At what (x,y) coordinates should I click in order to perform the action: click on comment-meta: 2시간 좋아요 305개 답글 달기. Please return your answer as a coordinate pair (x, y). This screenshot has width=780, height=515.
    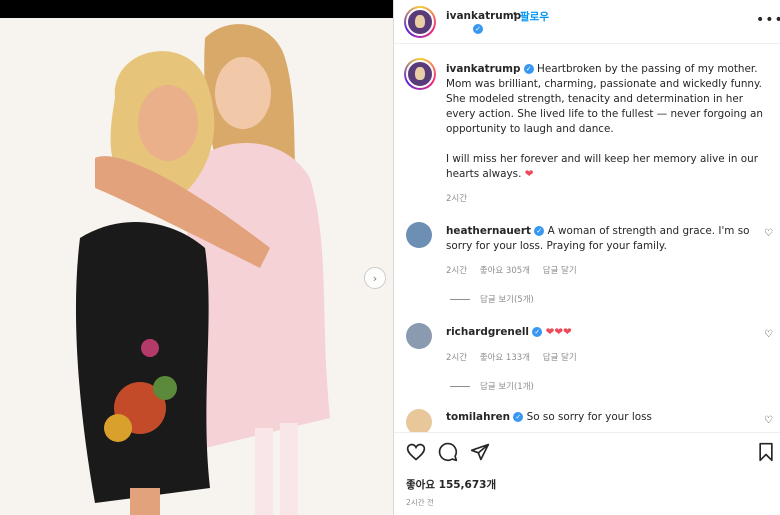
    Looking at the image, I should click on (516, 270).